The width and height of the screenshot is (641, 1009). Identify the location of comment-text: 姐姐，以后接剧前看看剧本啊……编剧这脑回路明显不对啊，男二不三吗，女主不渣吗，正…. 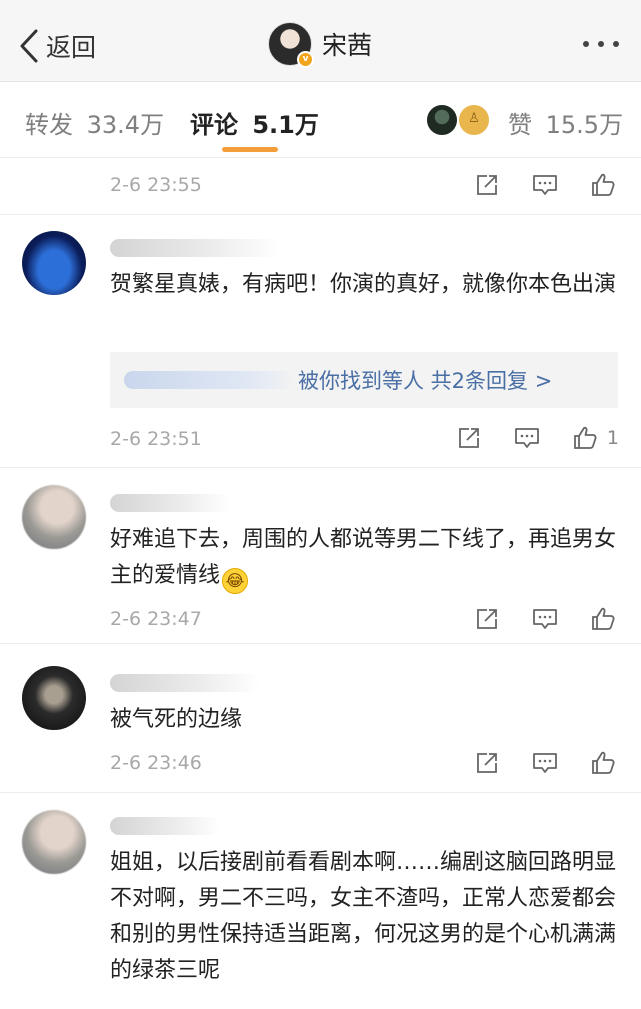
(363, 916).